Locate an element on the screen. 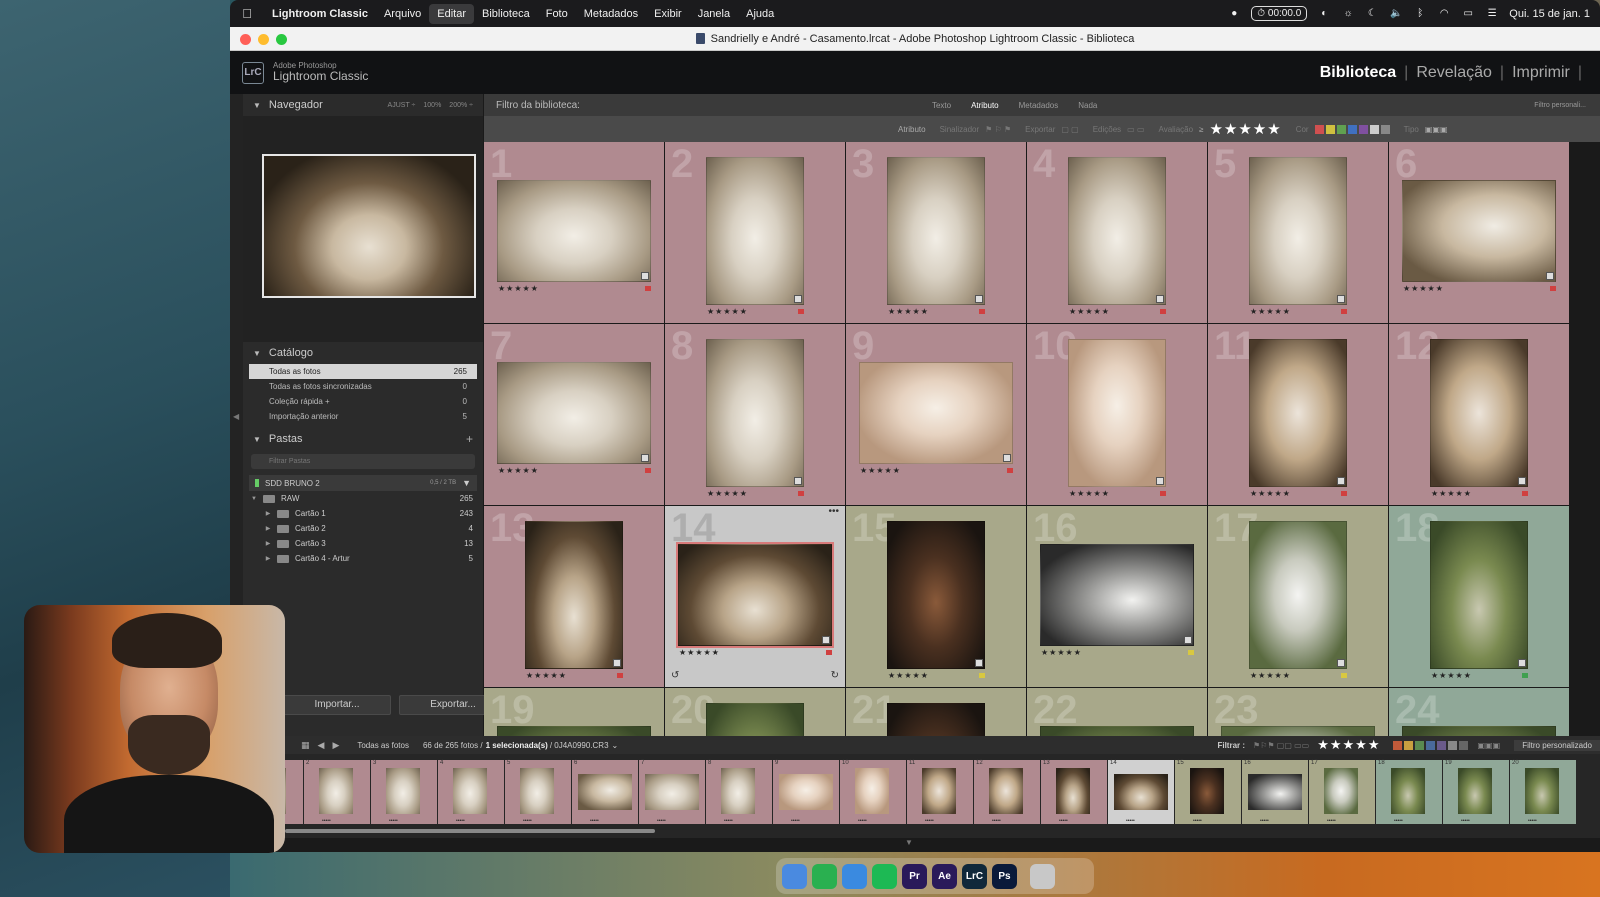  collapse-bottom-icon: ▼ is located at coordinates (909, 842).